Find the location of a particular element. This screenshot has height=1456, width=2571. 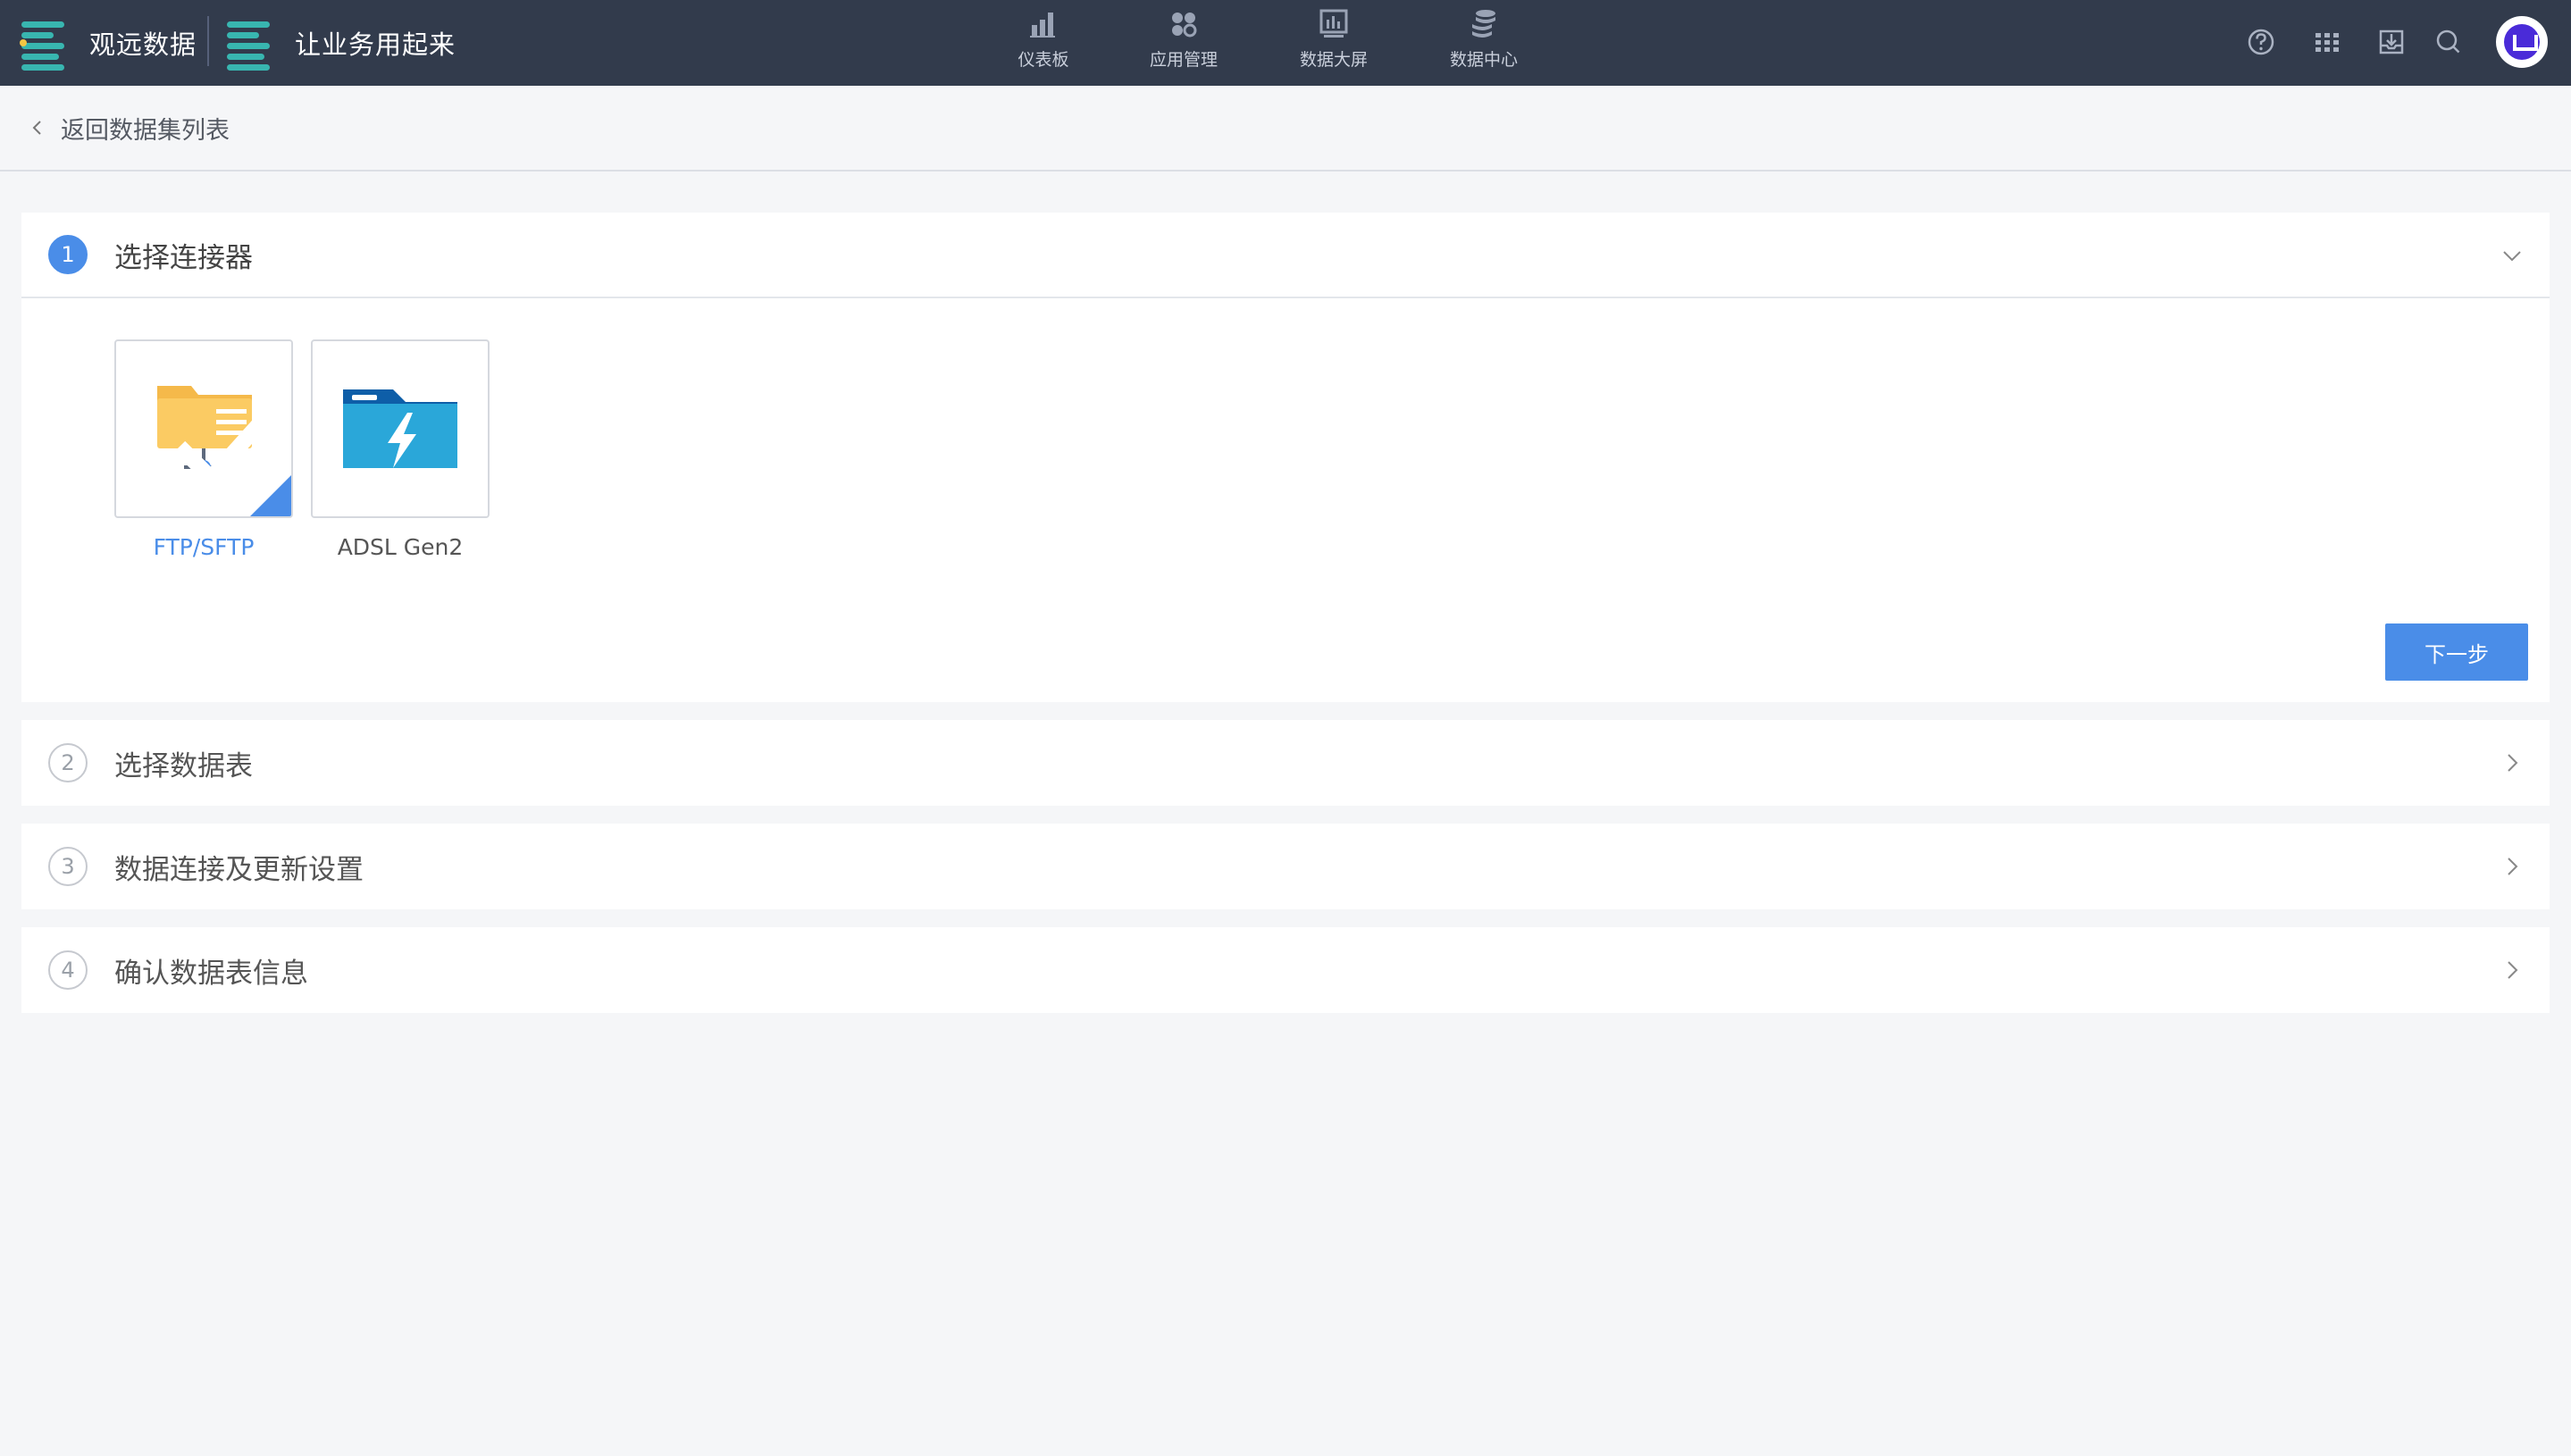

nav-app-management-label: 应用管理 is located at coordinates (1183, 60).